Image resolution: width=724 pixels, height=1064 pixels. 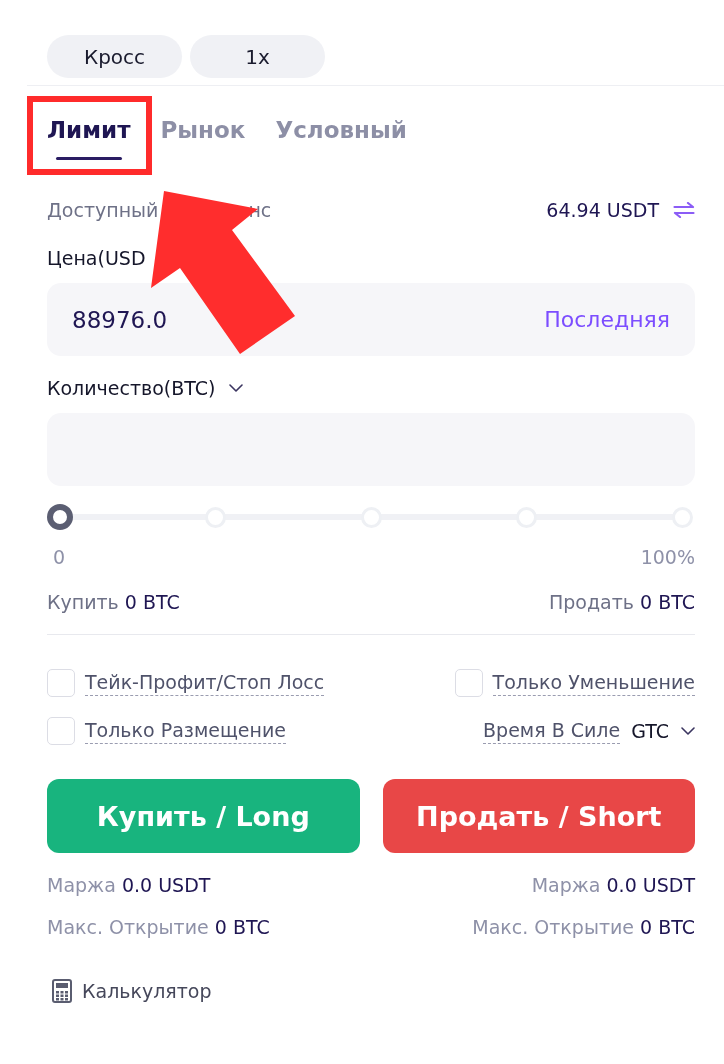 I want to click on leverage-button: 1x, so click(x=257, y=56).